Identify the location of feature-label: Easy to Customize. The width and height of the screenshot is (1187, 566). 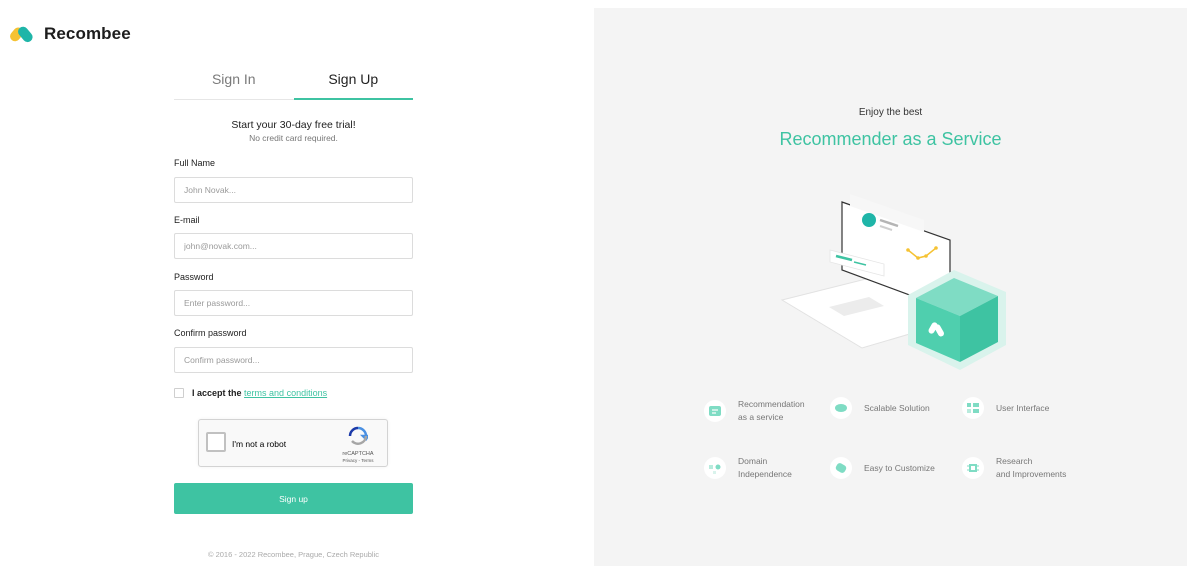
(899, 467).